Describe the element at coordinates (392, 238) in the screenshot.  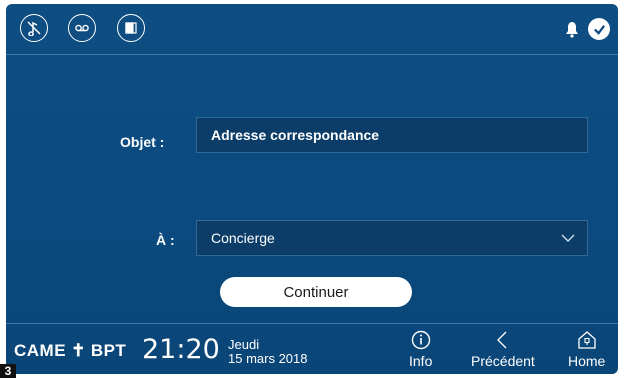
I see `recipient-select: Concierge` at that location.